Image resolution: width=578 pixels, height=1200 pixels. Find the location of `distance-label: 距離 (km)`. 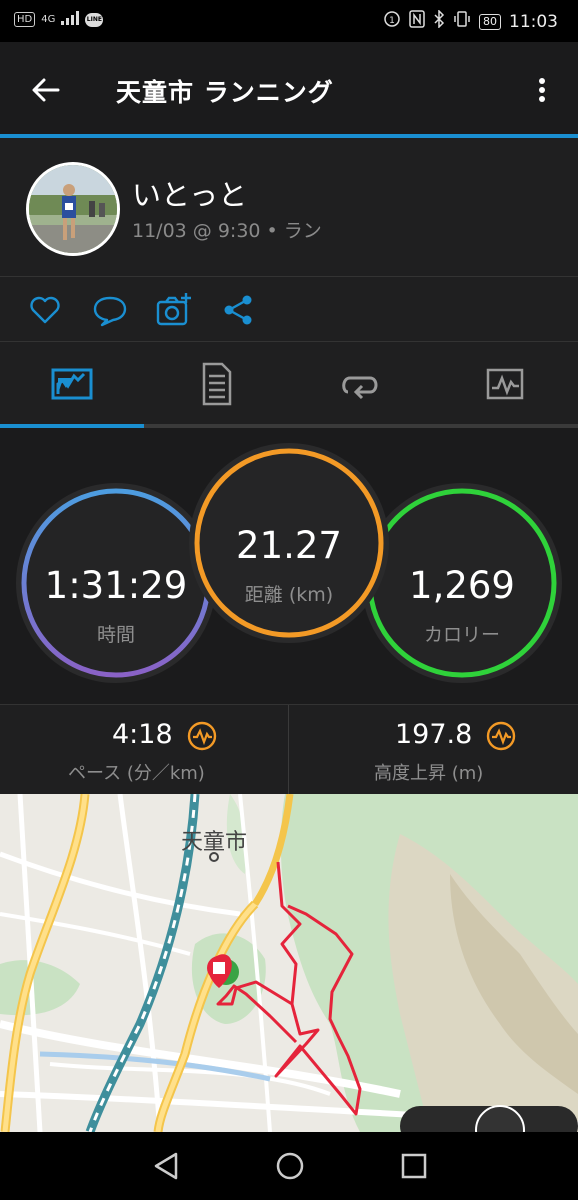

distance-label: 距離 (km) is located at coordinates (289, 593).